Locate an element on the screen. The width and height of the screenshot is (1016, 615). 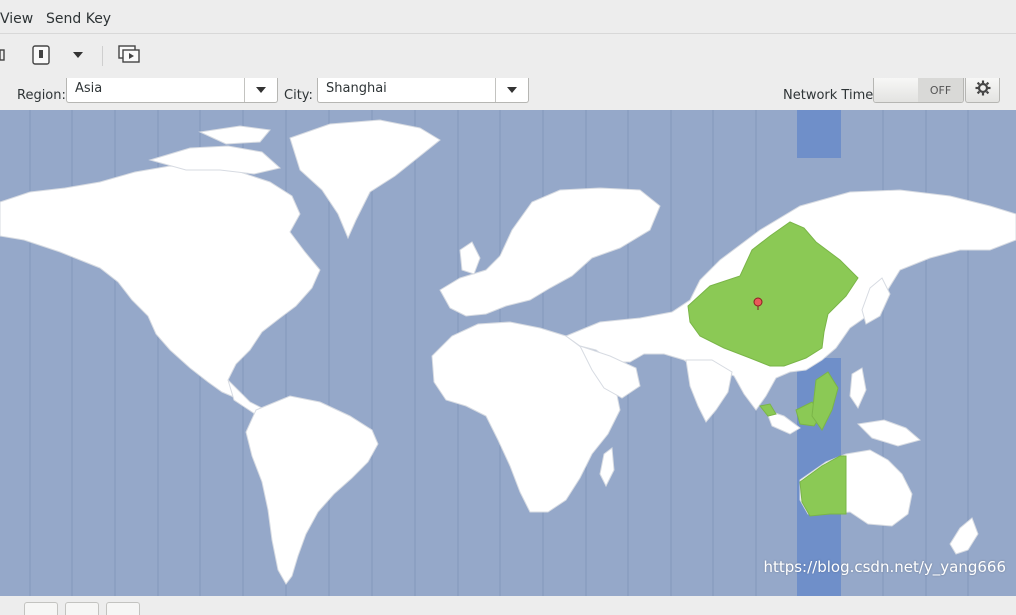
menu-bar: View Send Key is located at coordinates (508, 17).